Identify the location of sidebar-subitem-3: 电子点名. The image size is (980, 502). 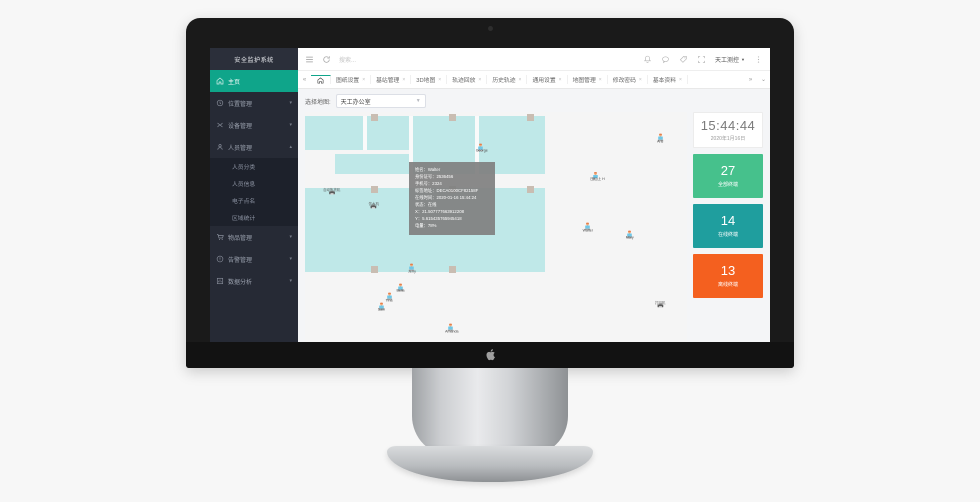
(254, 200).